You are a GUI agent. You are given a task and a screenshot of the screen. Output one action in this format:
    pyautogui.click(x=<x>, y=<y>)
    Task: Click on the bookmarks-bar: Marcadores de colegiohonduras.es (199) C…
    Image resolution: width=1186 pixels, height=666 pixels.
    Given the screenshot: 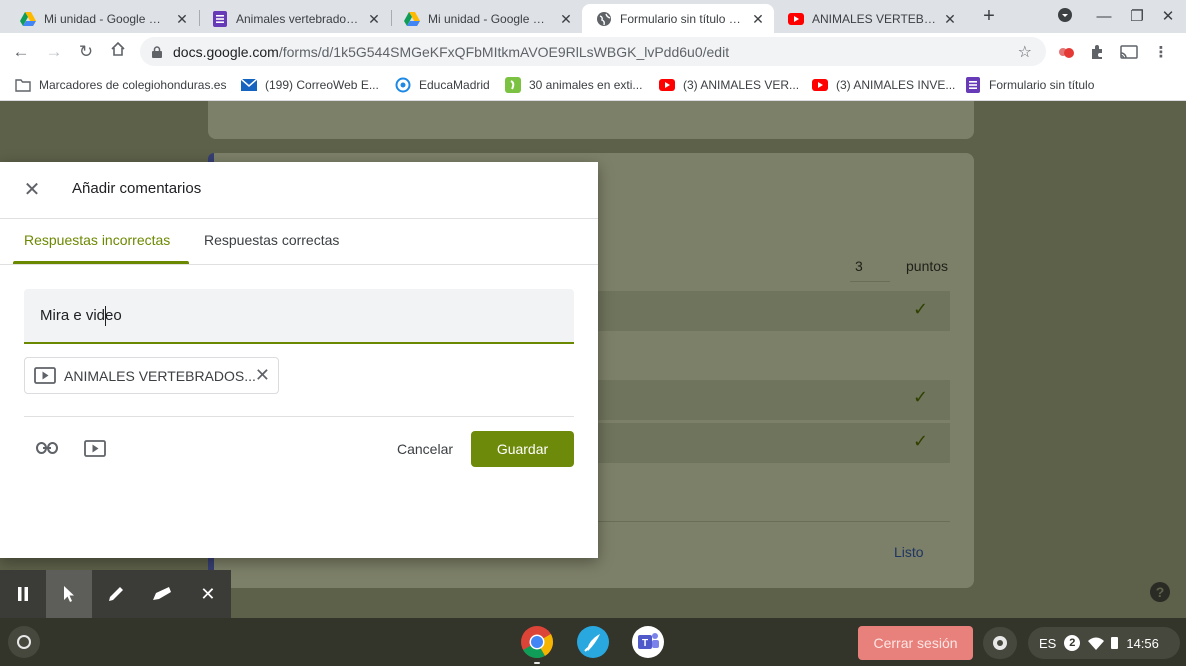 What is the action you would take?
    pyautogui.click(x=593, y=85)
    